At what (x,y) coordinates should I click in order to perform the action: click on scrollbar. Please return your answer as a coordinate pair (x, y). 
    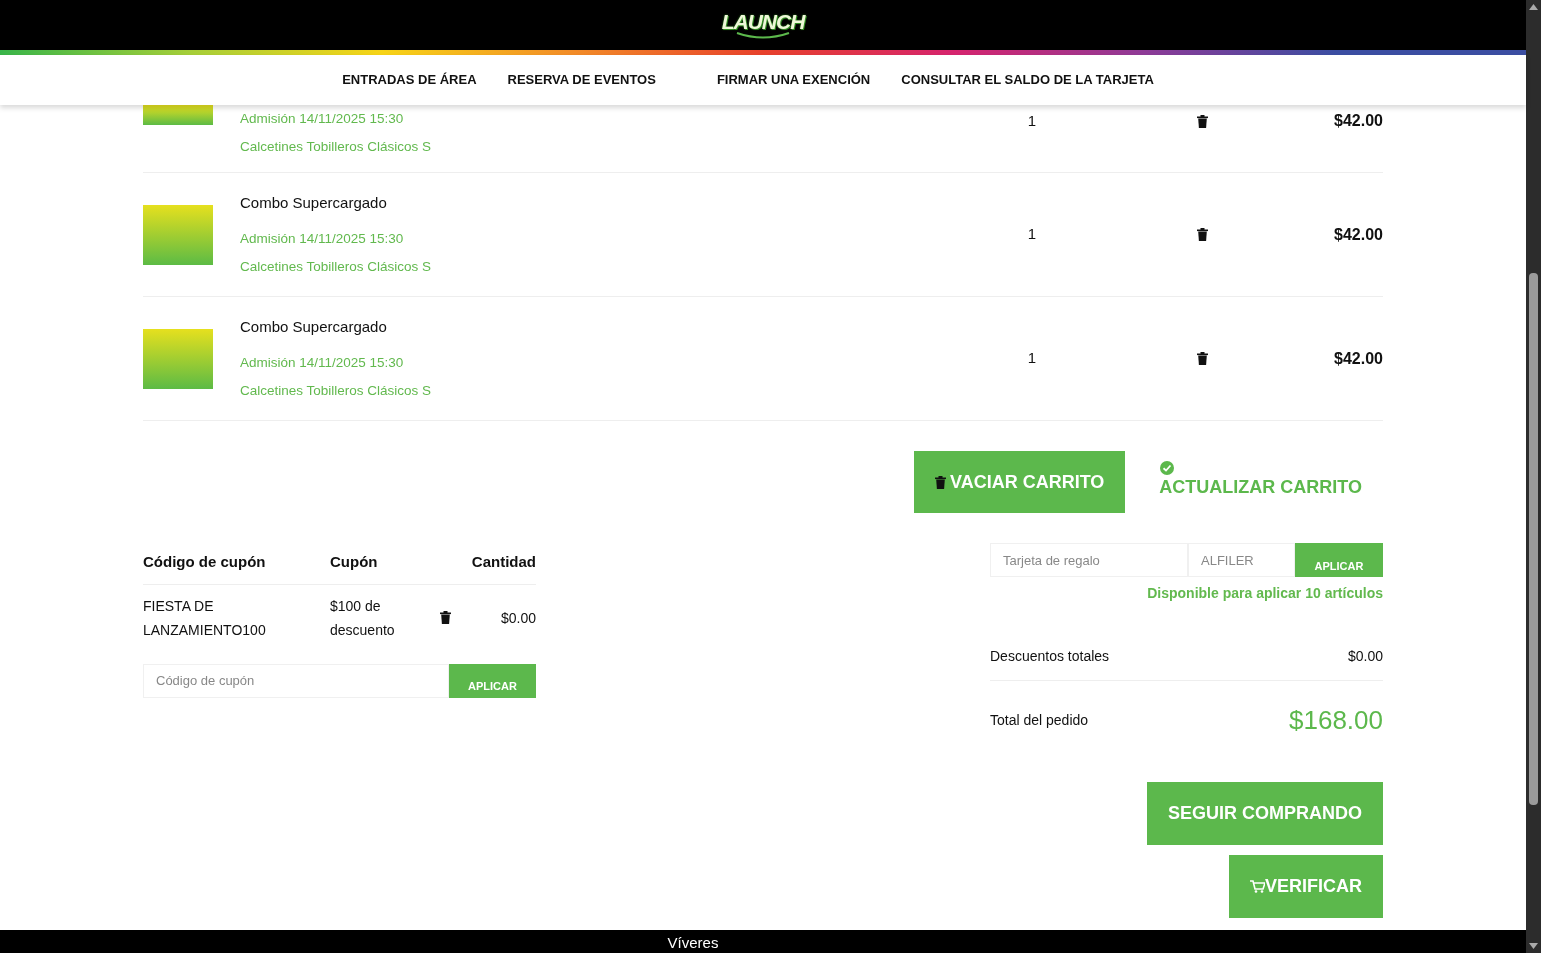
    Looking at the image, I should click on (1533, 476).